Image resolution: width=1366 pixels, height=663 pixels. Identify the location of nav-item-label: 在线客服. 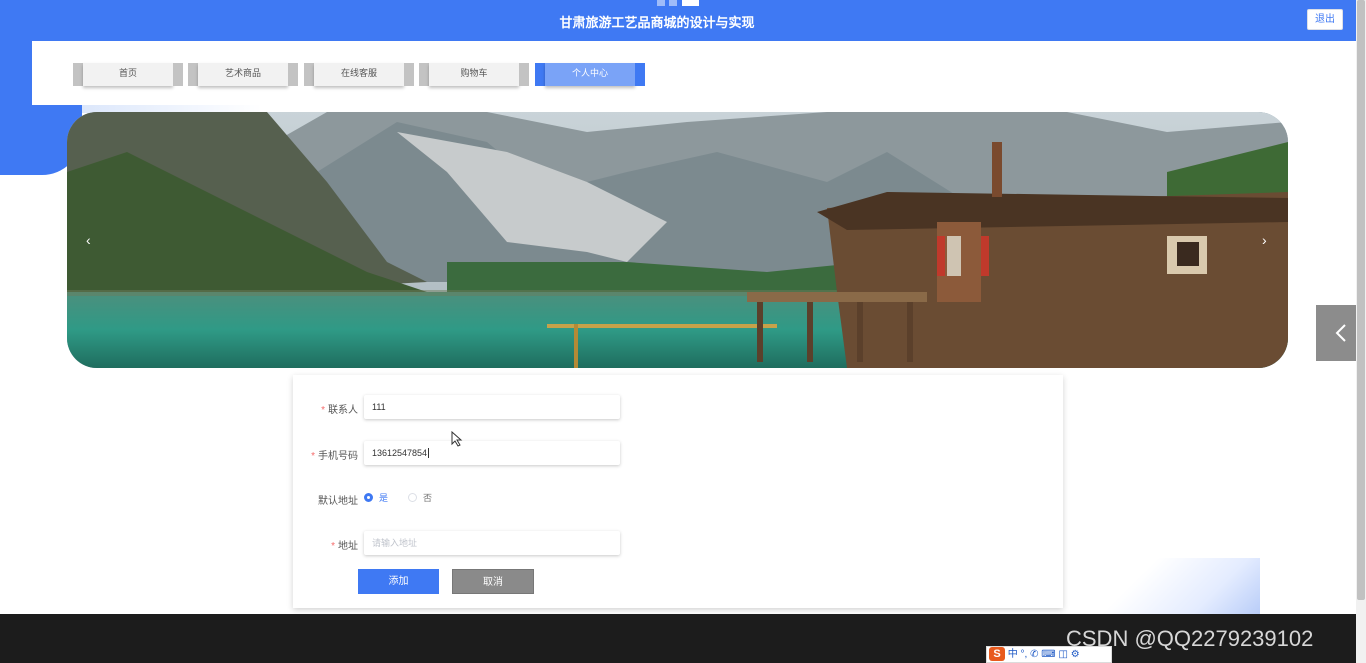
(359, 74).